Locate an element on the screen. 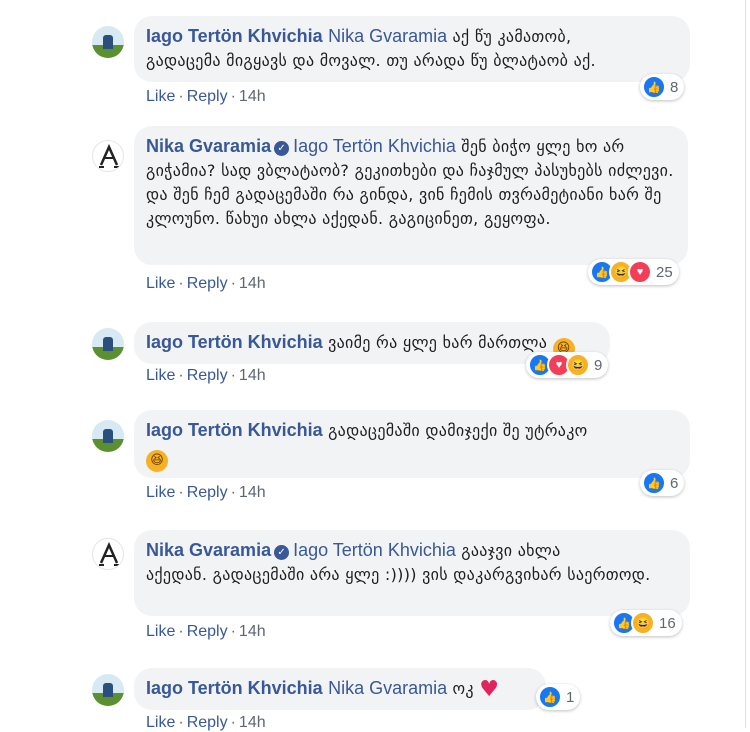 This screenshot has width=750, height=732. reaction-count: 16 is located at coordinates (667, 623).